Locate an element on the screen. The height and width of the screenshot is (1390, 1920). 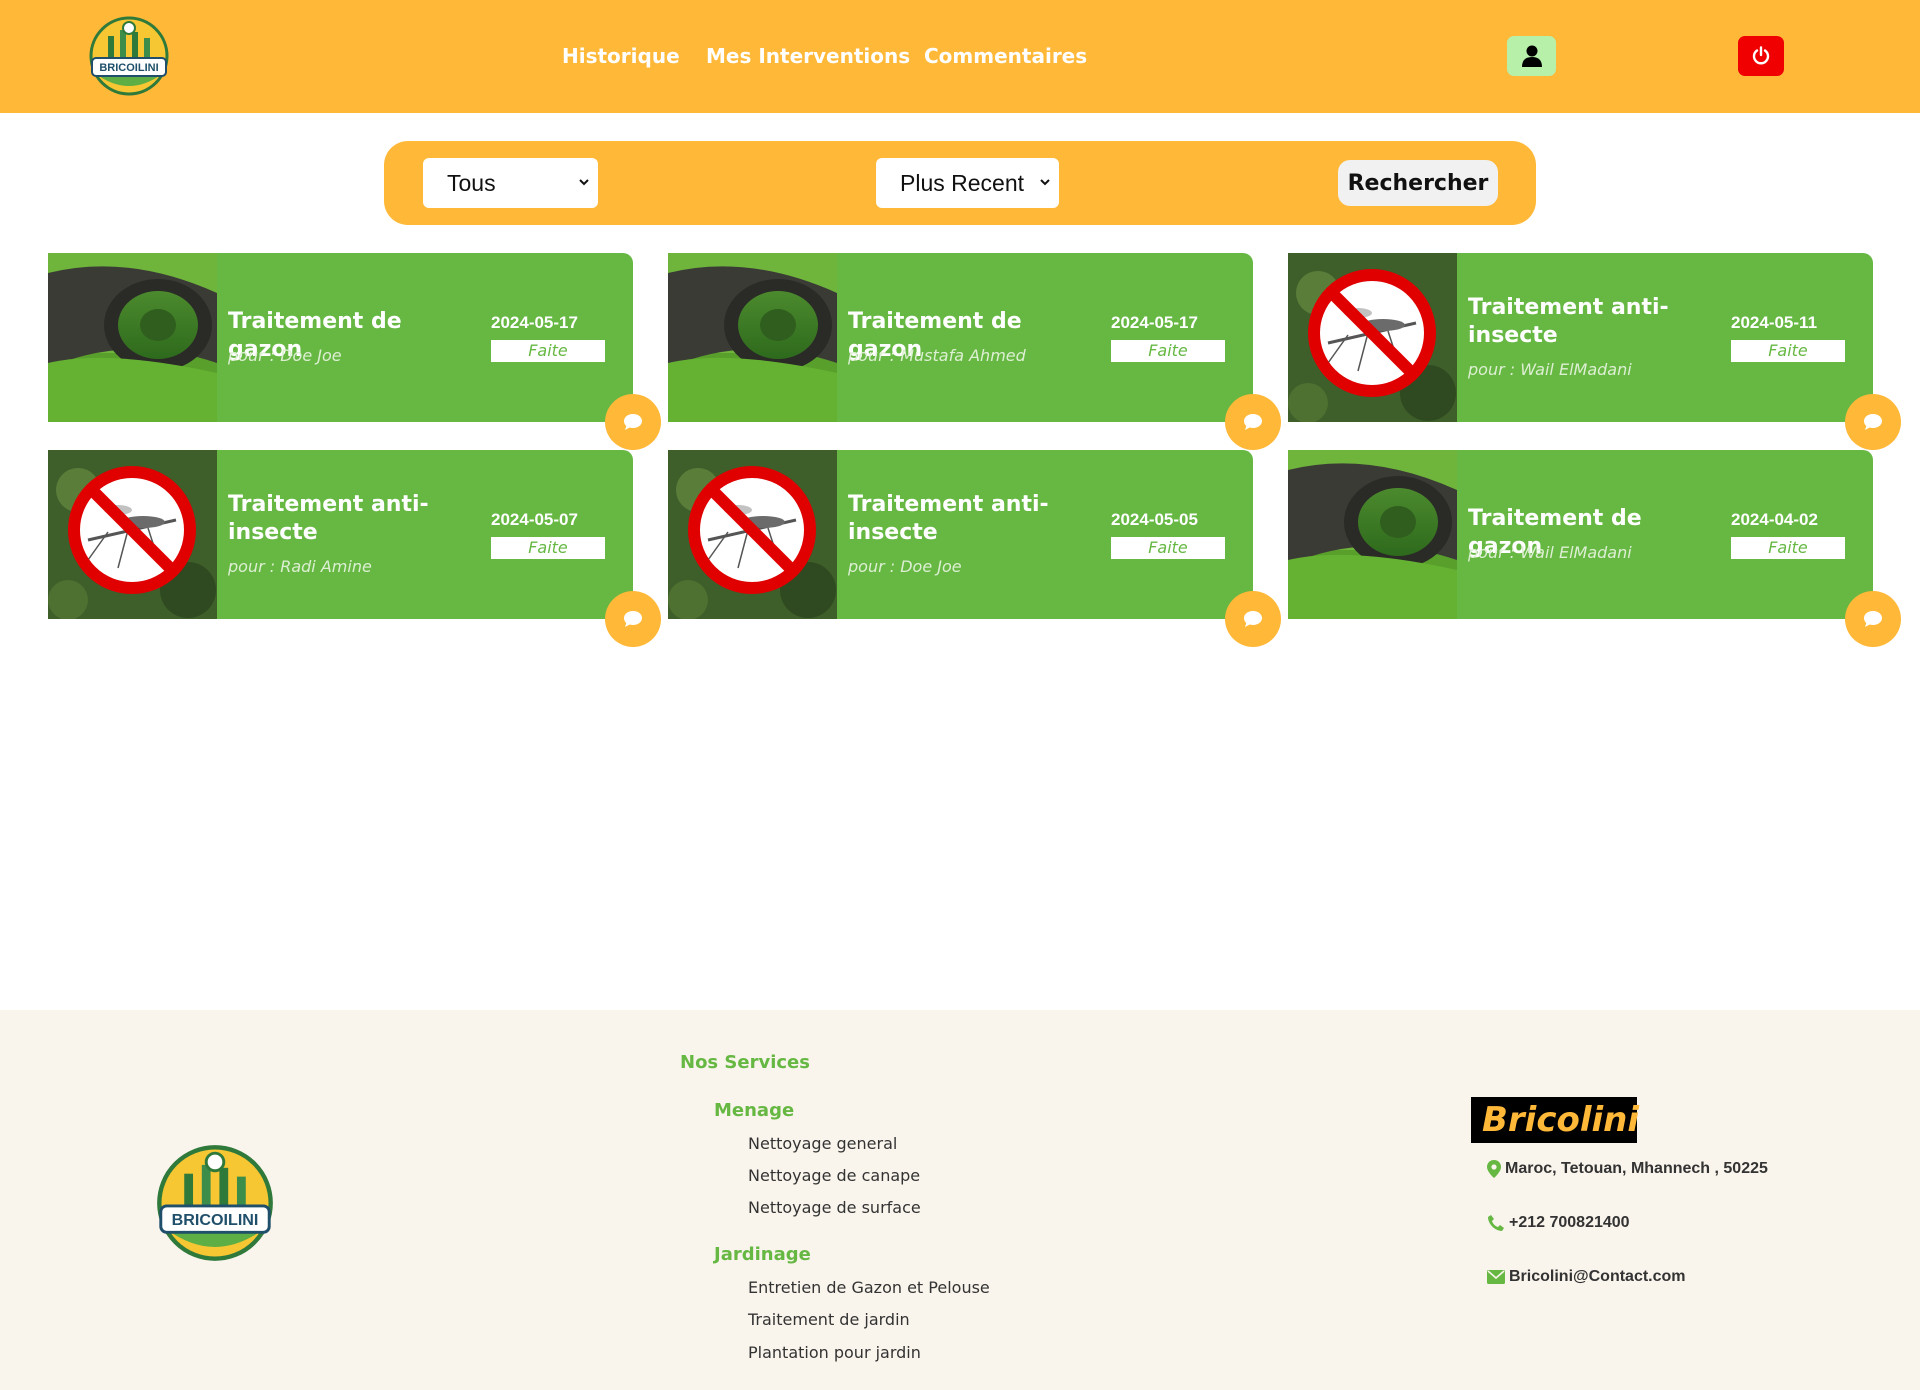
user-icon is located at coordinates (1531, 56).